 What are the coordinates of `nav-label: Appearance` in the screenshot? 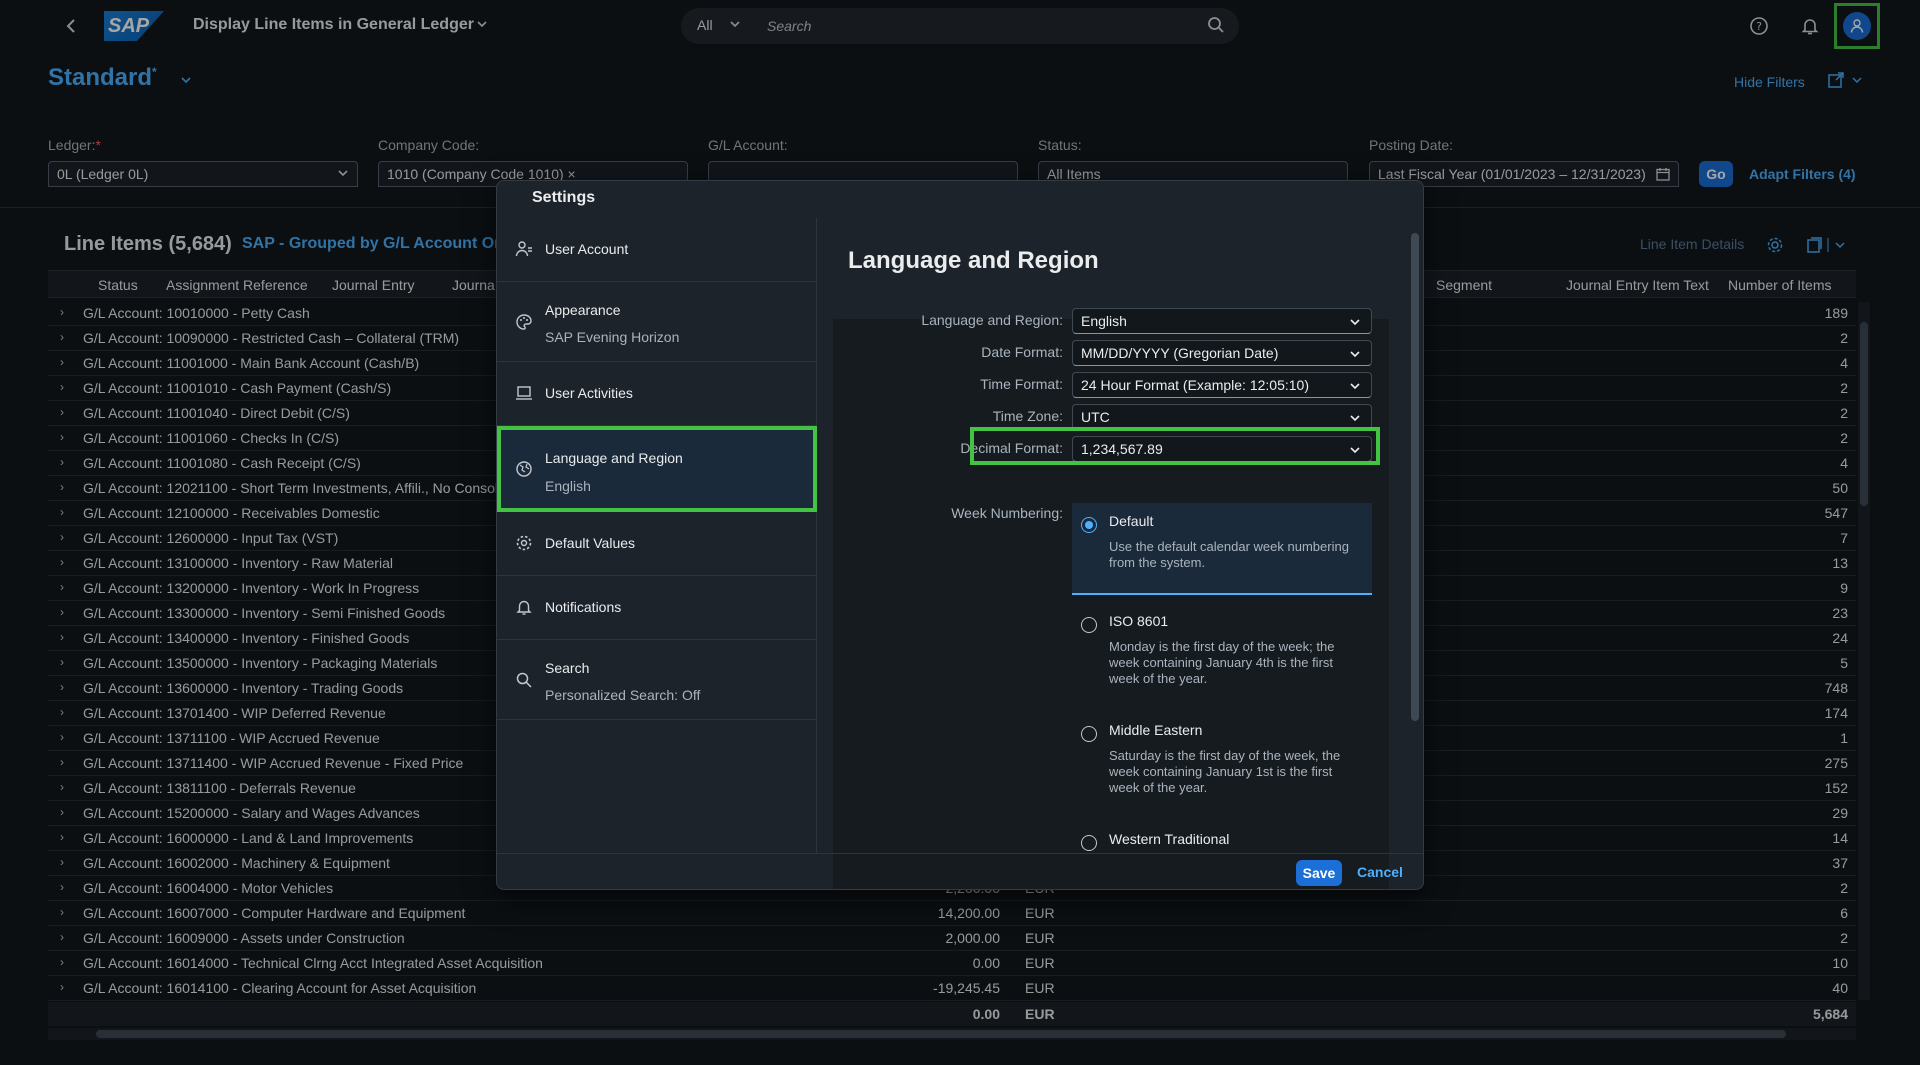 It's located at (583, 310).